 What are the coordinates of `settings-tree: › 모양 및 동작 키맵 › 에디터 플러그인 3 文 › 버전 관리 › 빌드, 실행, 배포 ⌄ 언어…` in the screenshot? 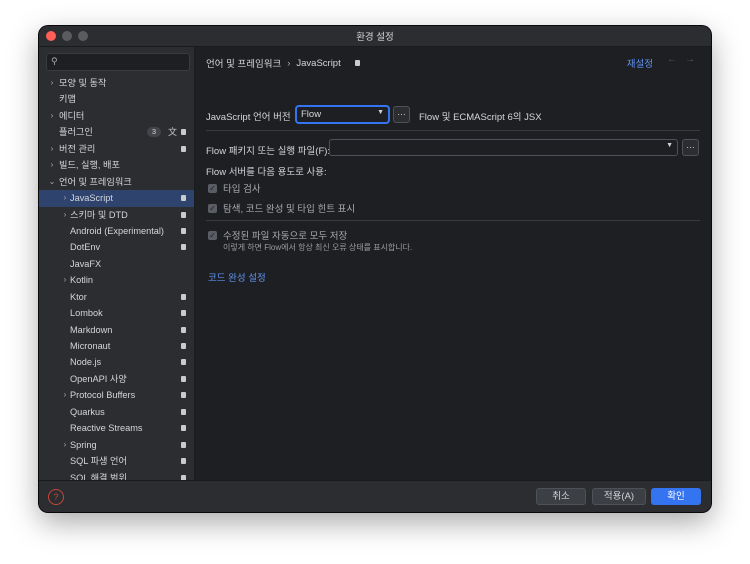 It's located at (116, 278).